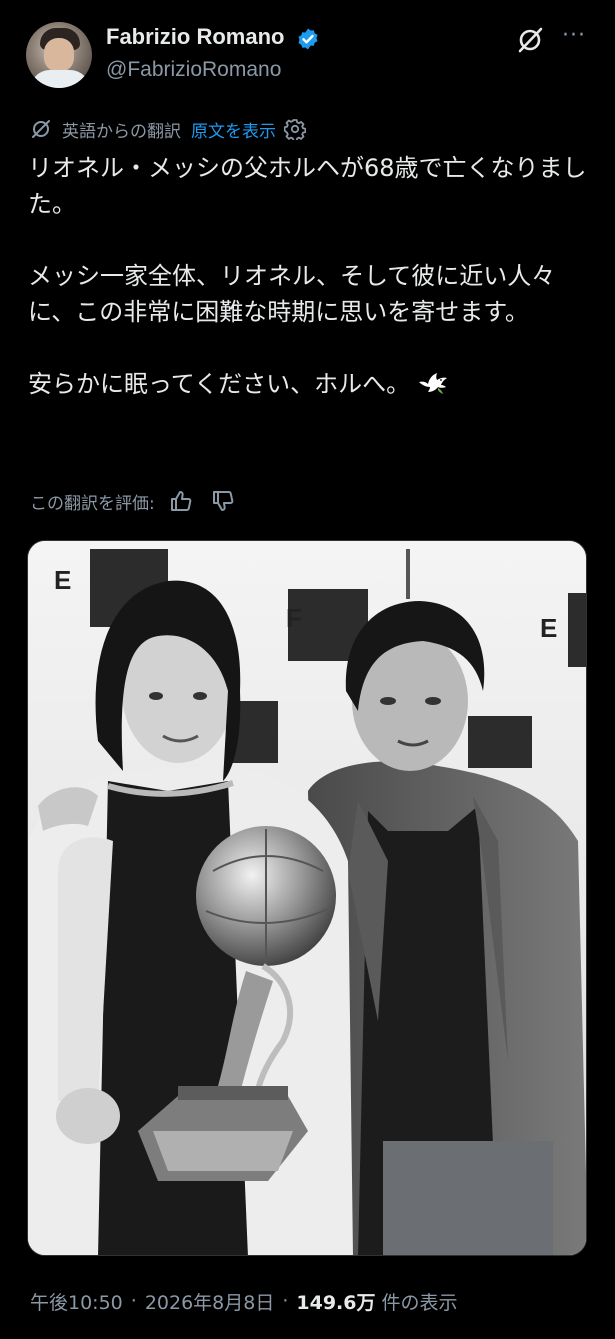 The height and width of the screenshot is (1339, 615). Describe the element at coordinates (76, 1301) in the screenshot. I see `tweet-time: 午後10:50` at that location.